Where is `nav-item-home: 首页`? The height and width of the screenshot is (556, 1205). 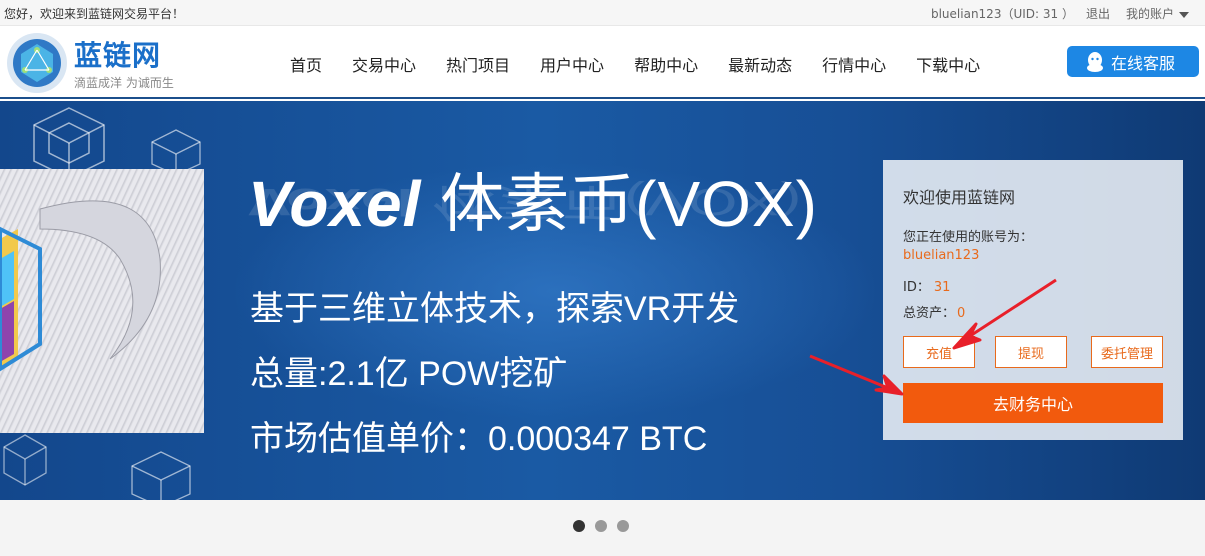
nav-item-home: 首页 is located at coordinates (306, 64).